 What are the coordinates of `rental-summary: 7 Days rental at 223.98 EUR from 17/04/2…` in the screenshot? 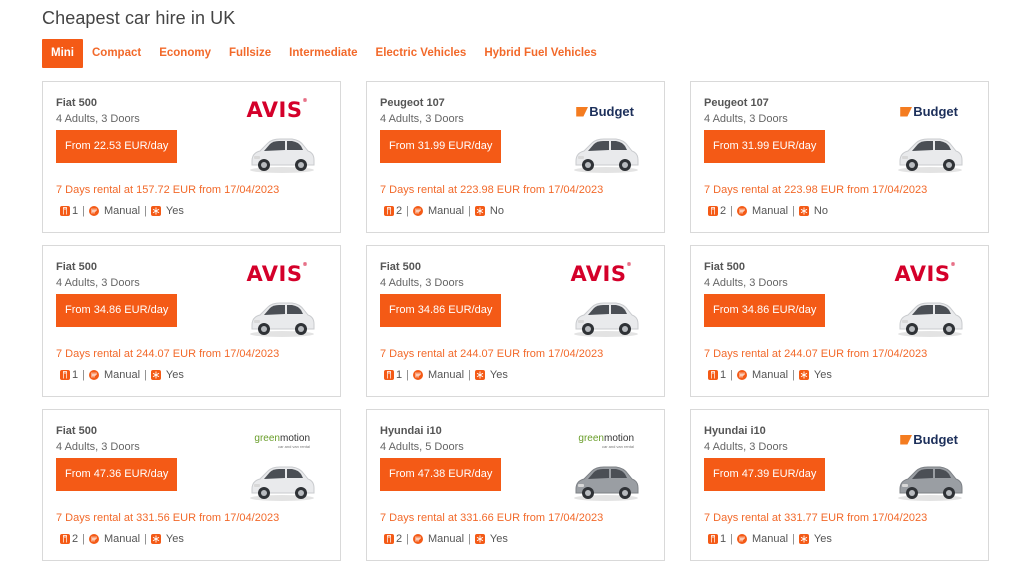 It's located at (492, 190).